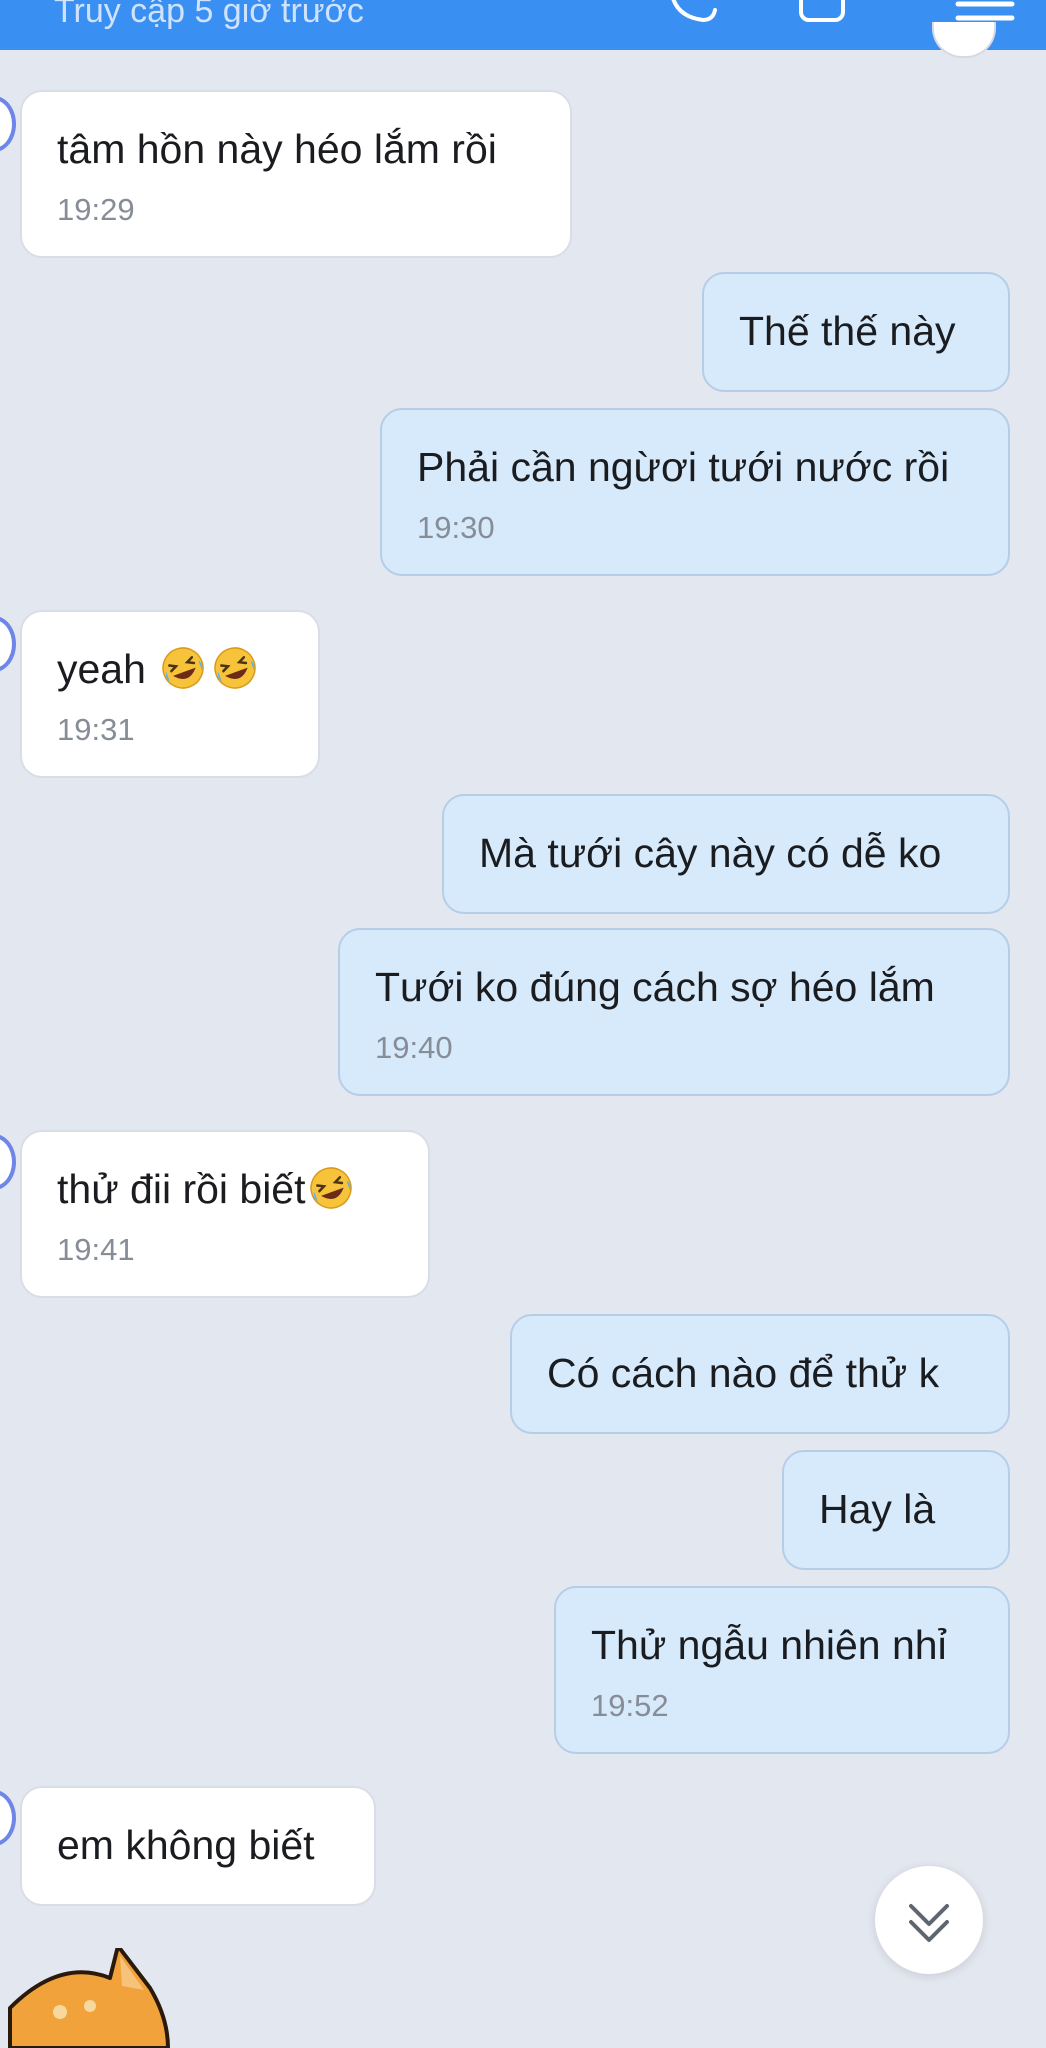 The width and height of the screenshot is (1046, 2048). Describe the element at coordinates (225, 1214) in the screenshot. I see `incoming-message: thử đii rồi biết 19:41` at that location.